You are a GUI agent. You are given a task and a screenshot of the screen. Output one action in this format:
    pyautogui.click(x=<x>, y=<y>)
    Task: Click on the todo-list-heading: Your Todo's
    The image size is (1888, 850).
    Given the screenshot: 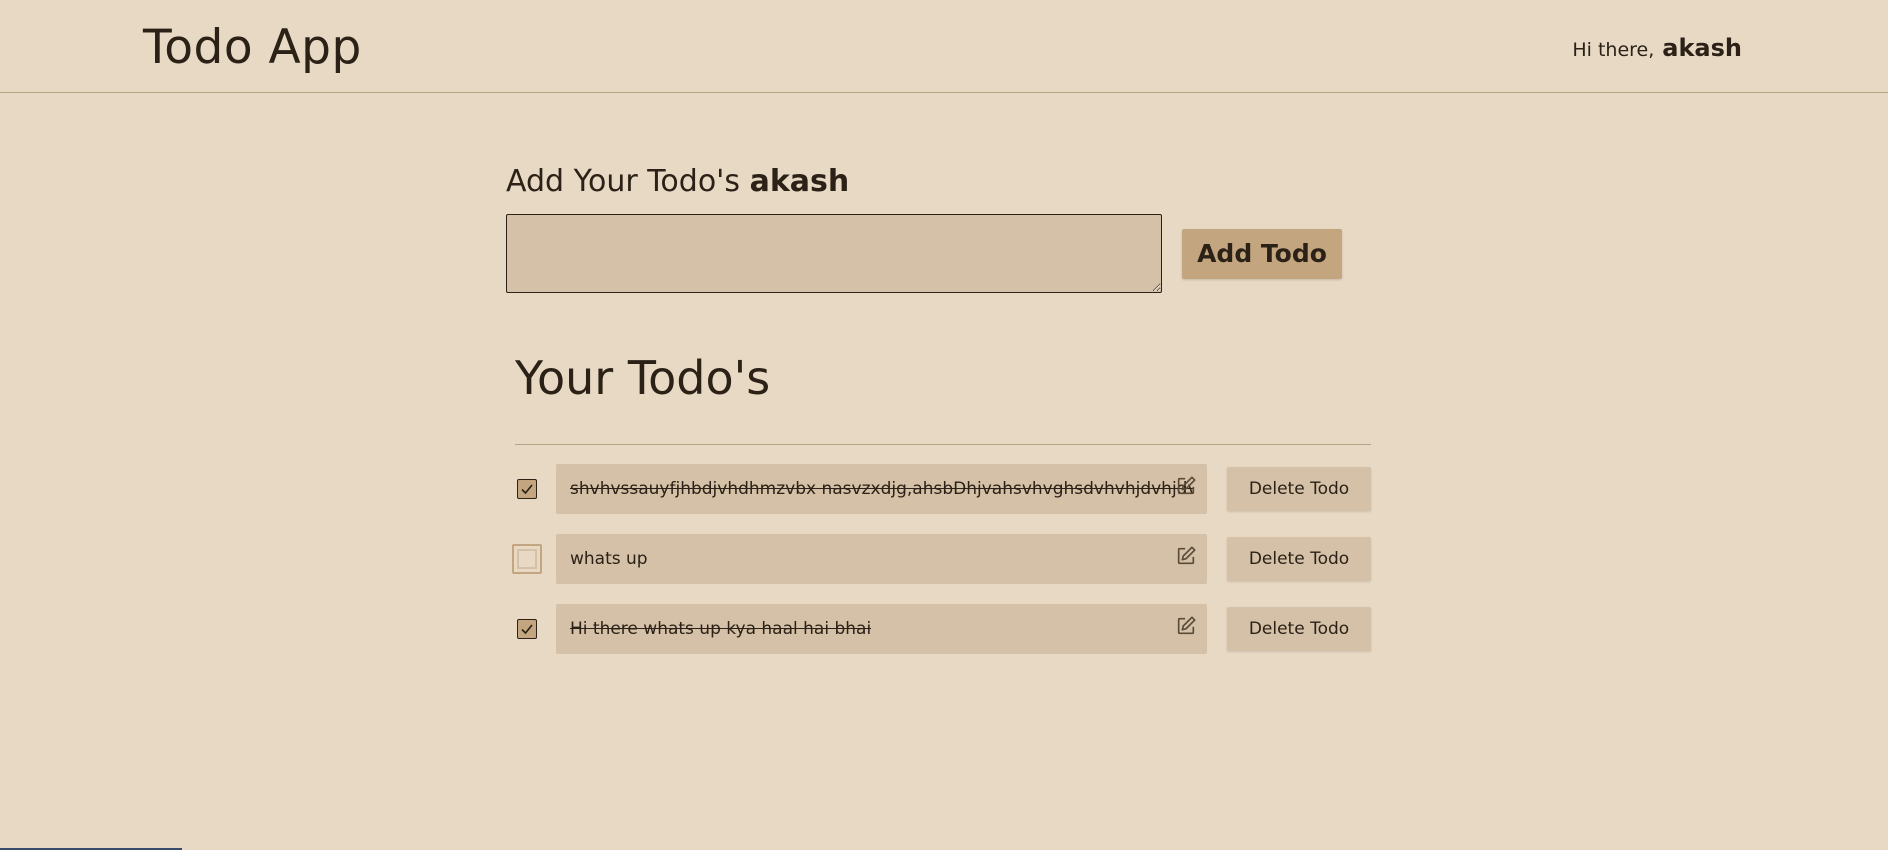 What is the action you would take?
    pyautogui.click(x=643, y=378)
    